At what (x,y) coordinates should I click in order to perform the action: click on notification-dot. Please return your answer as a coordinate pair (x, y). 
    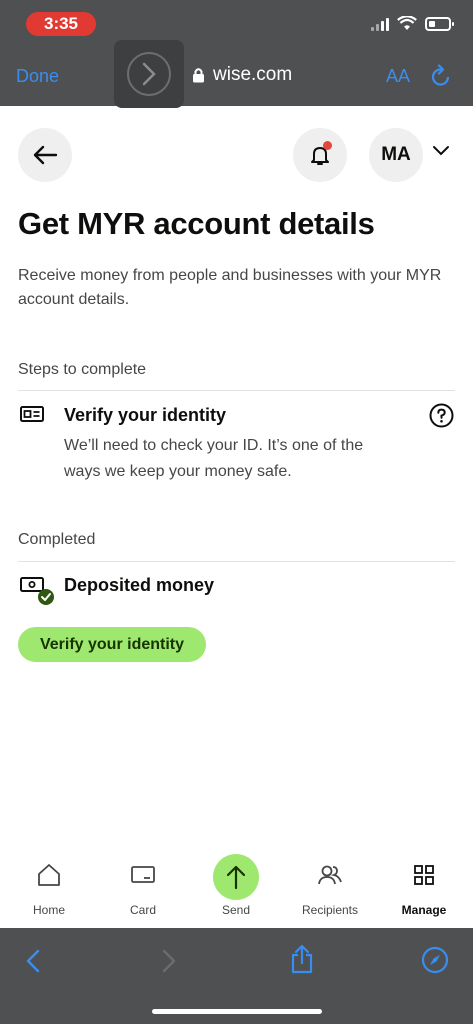
    Looking at the image, I should click on (327, 145).